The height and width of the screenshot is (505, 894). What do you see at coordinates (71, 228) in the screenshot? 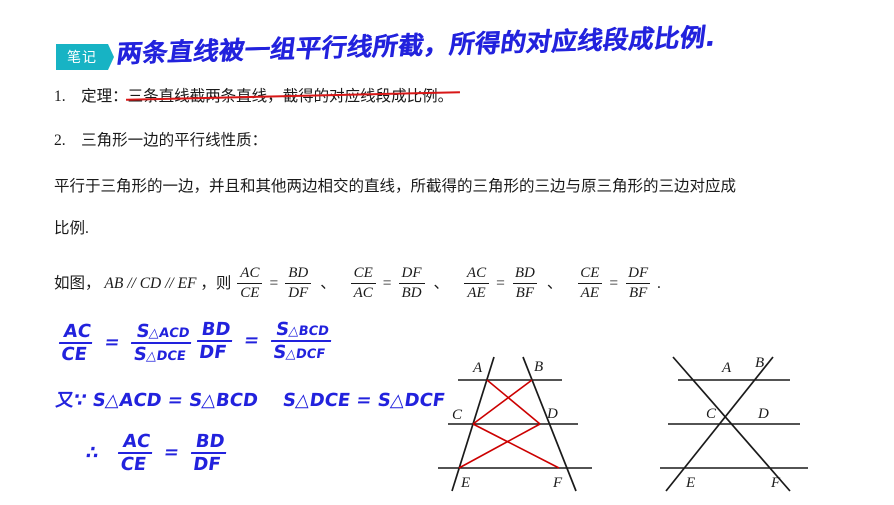
I see `paragraph-line-2: 比例.` at bounding box center [71, 228].